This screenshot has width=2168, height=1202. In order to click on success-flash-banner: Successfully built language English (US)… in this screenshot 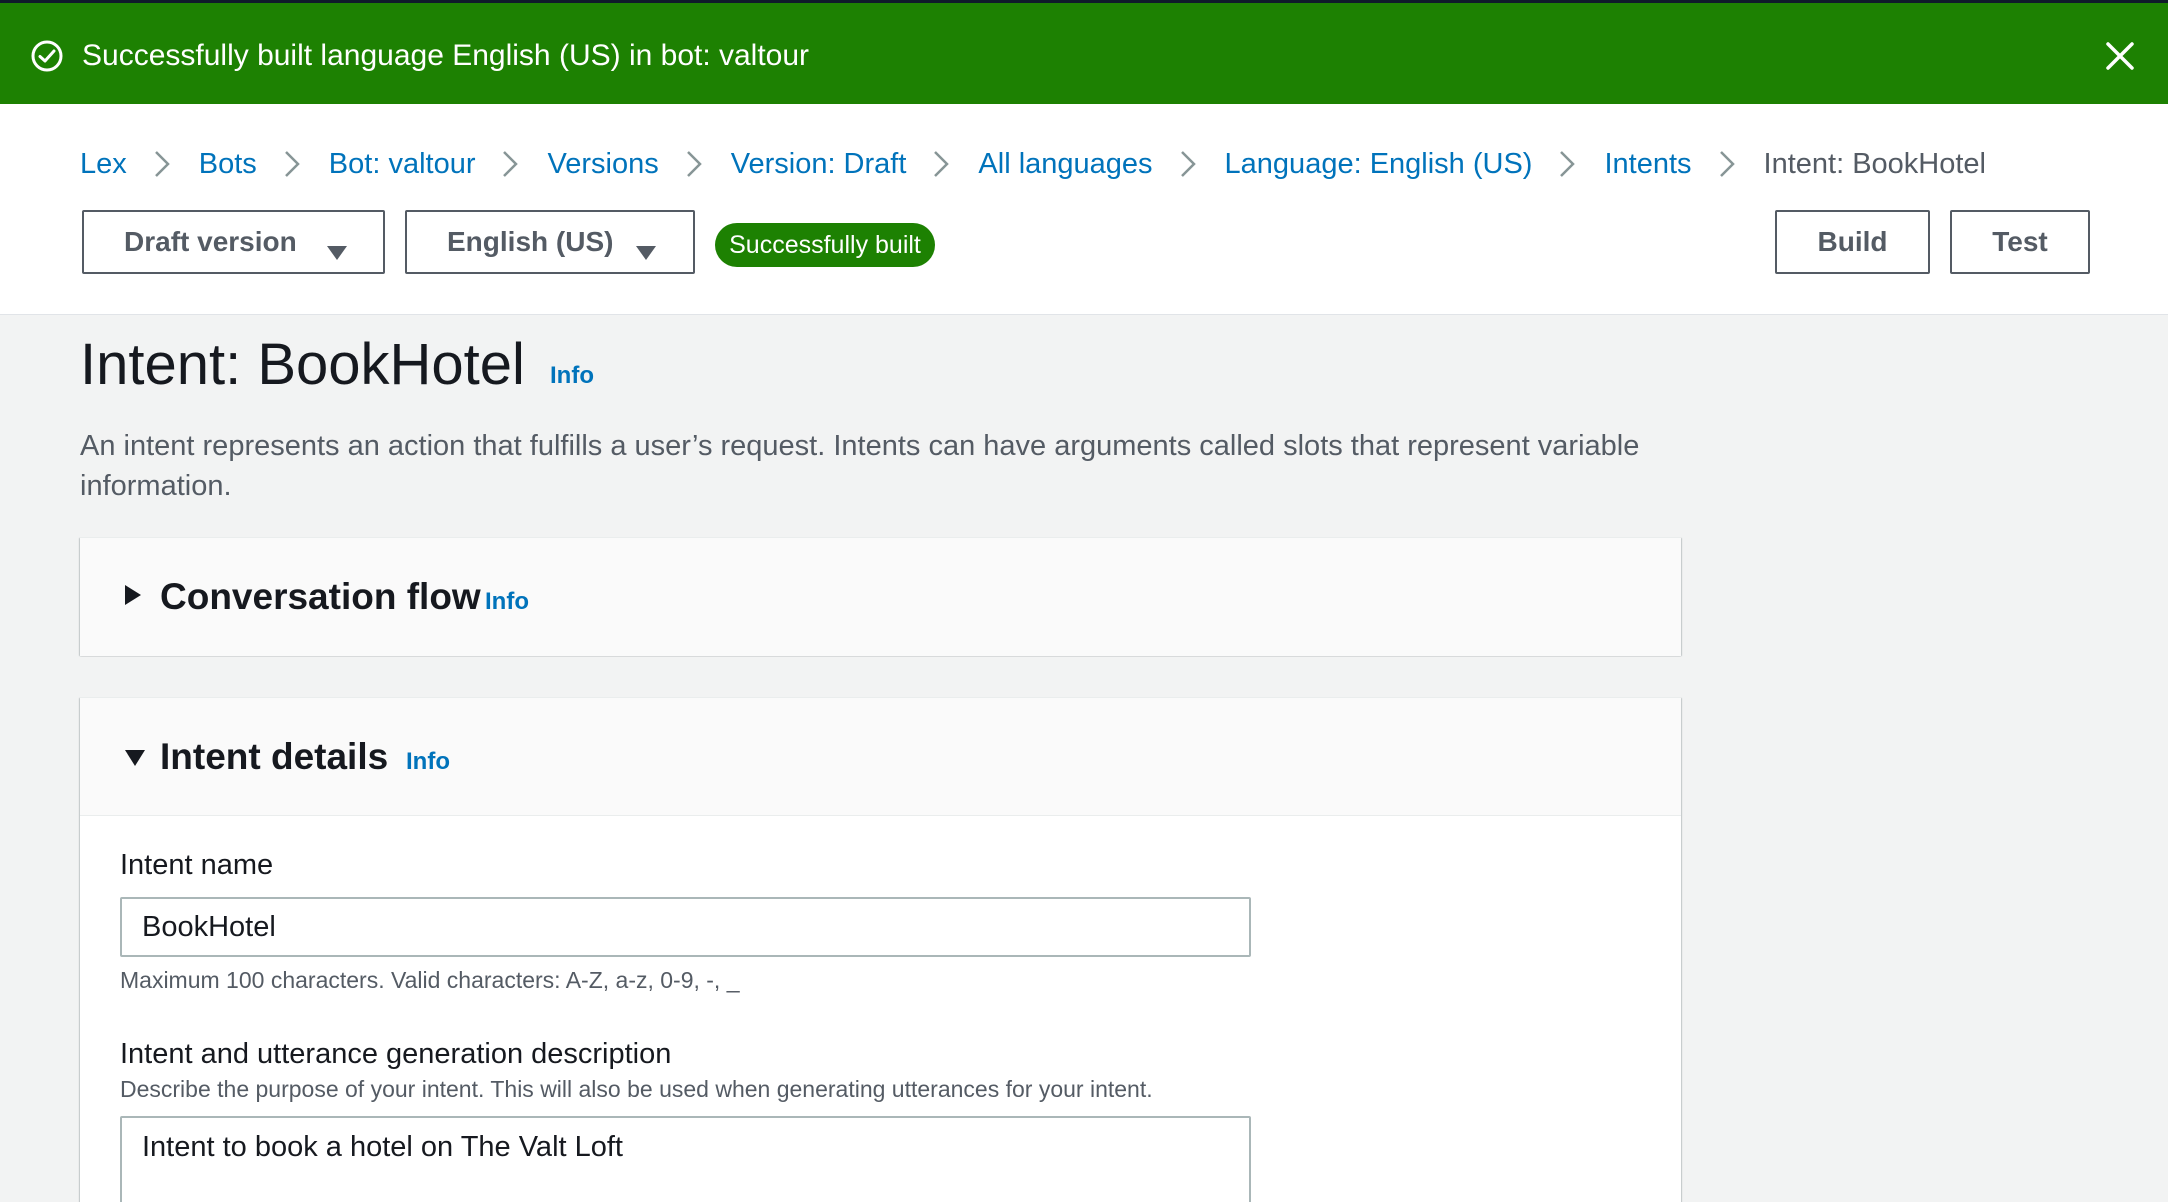, I will do `click(1084, 52)`.